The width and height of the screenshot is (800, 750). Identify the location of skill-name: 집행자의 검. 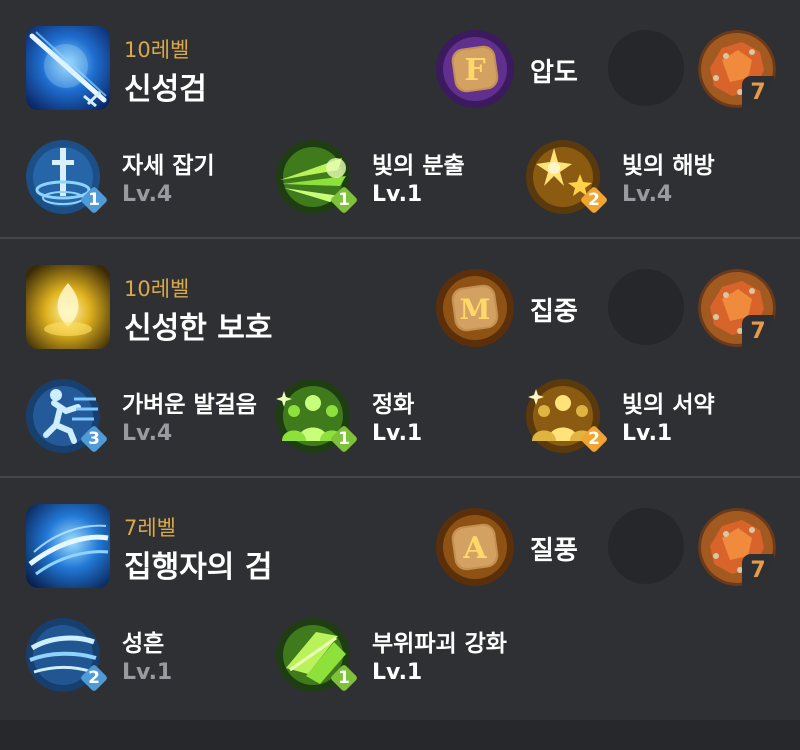
(198, 567).